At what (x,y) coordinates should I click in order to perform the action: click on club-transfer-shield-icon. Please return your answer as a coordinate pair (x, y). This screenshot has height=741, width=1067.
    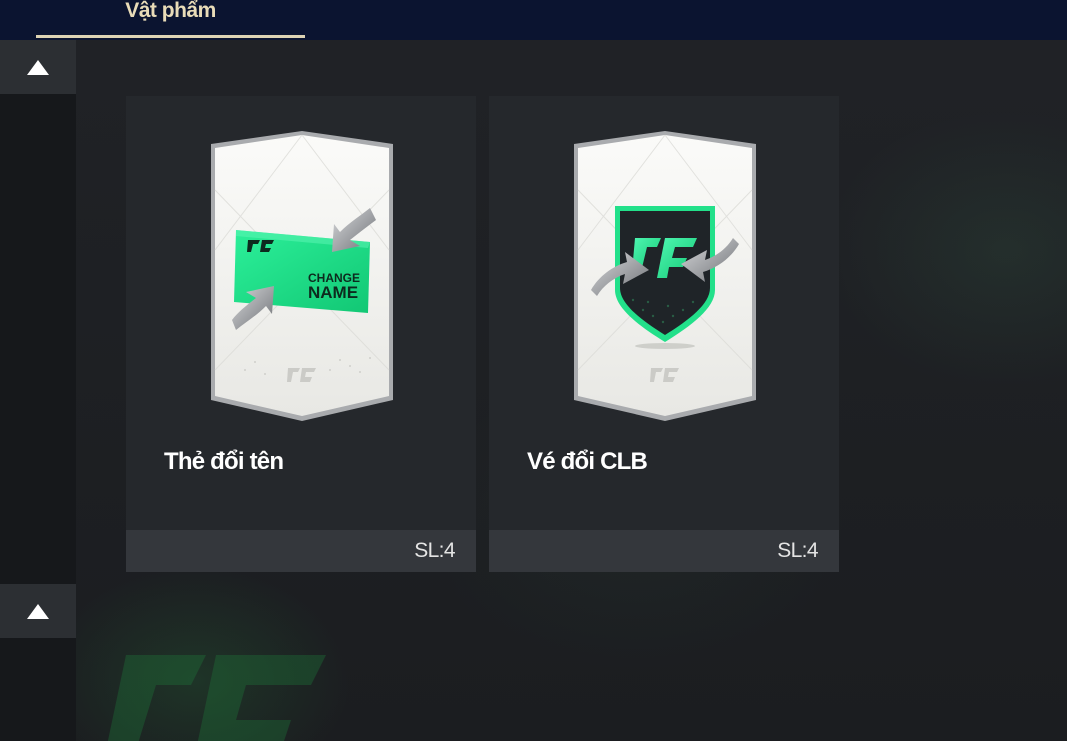
    Looking at the image, I should click on (665, 276).